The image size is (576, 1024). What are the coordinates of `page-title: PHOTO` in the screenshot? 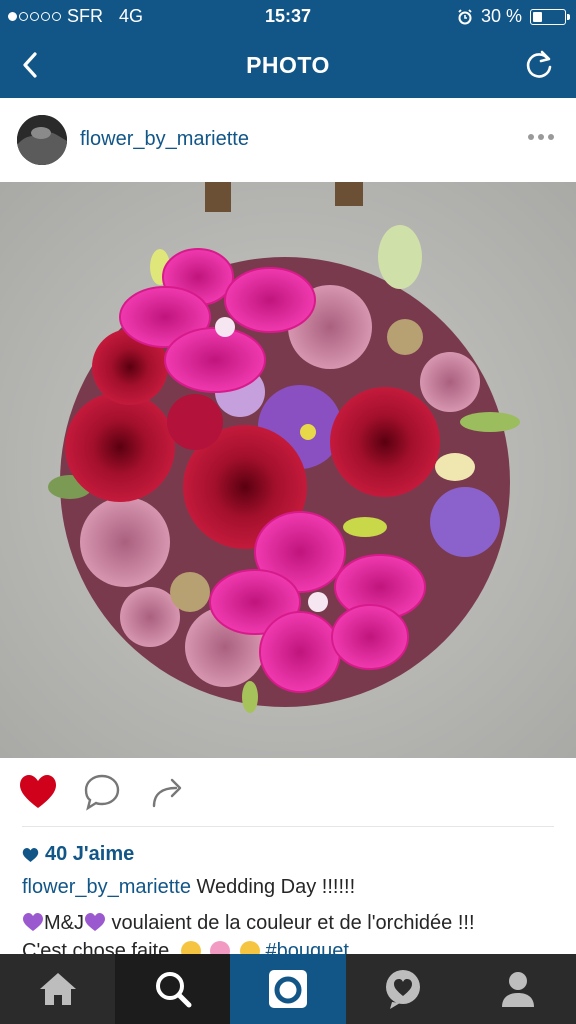 It's located at (288, 65).